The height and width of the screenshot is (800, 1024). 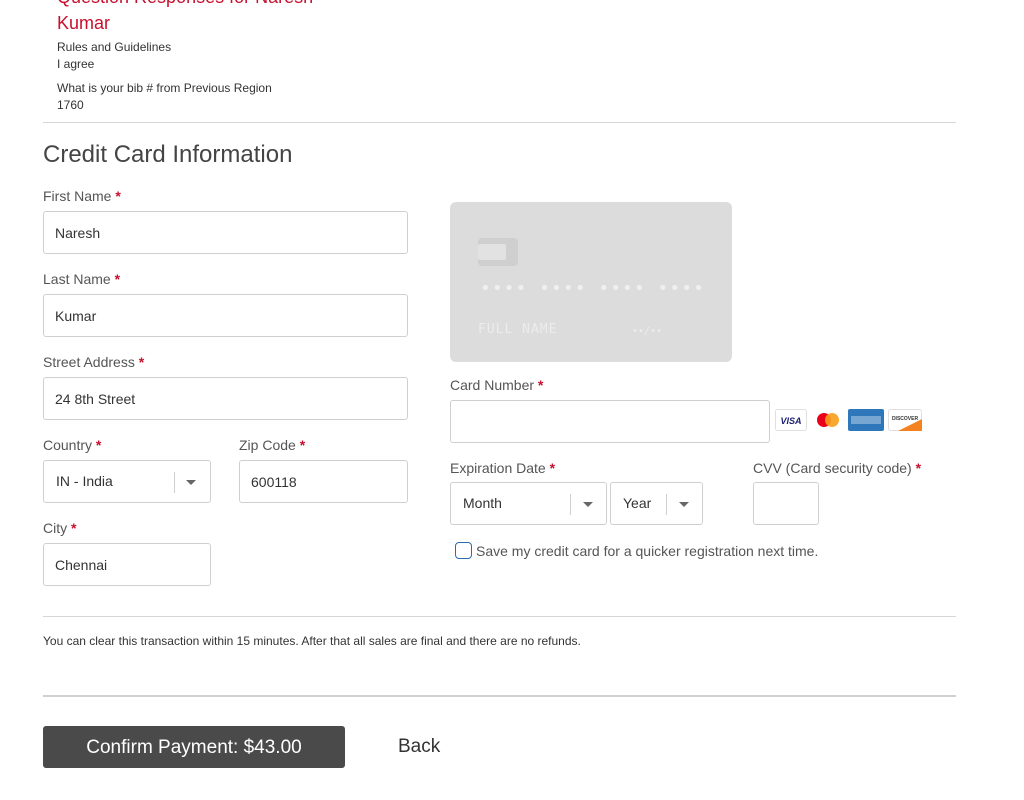 What do you see at coordinates (592, 288) in the screenshot?
I see `card-number-preview: •••• •••• •••• ••••` at bounding box center [592, 288].